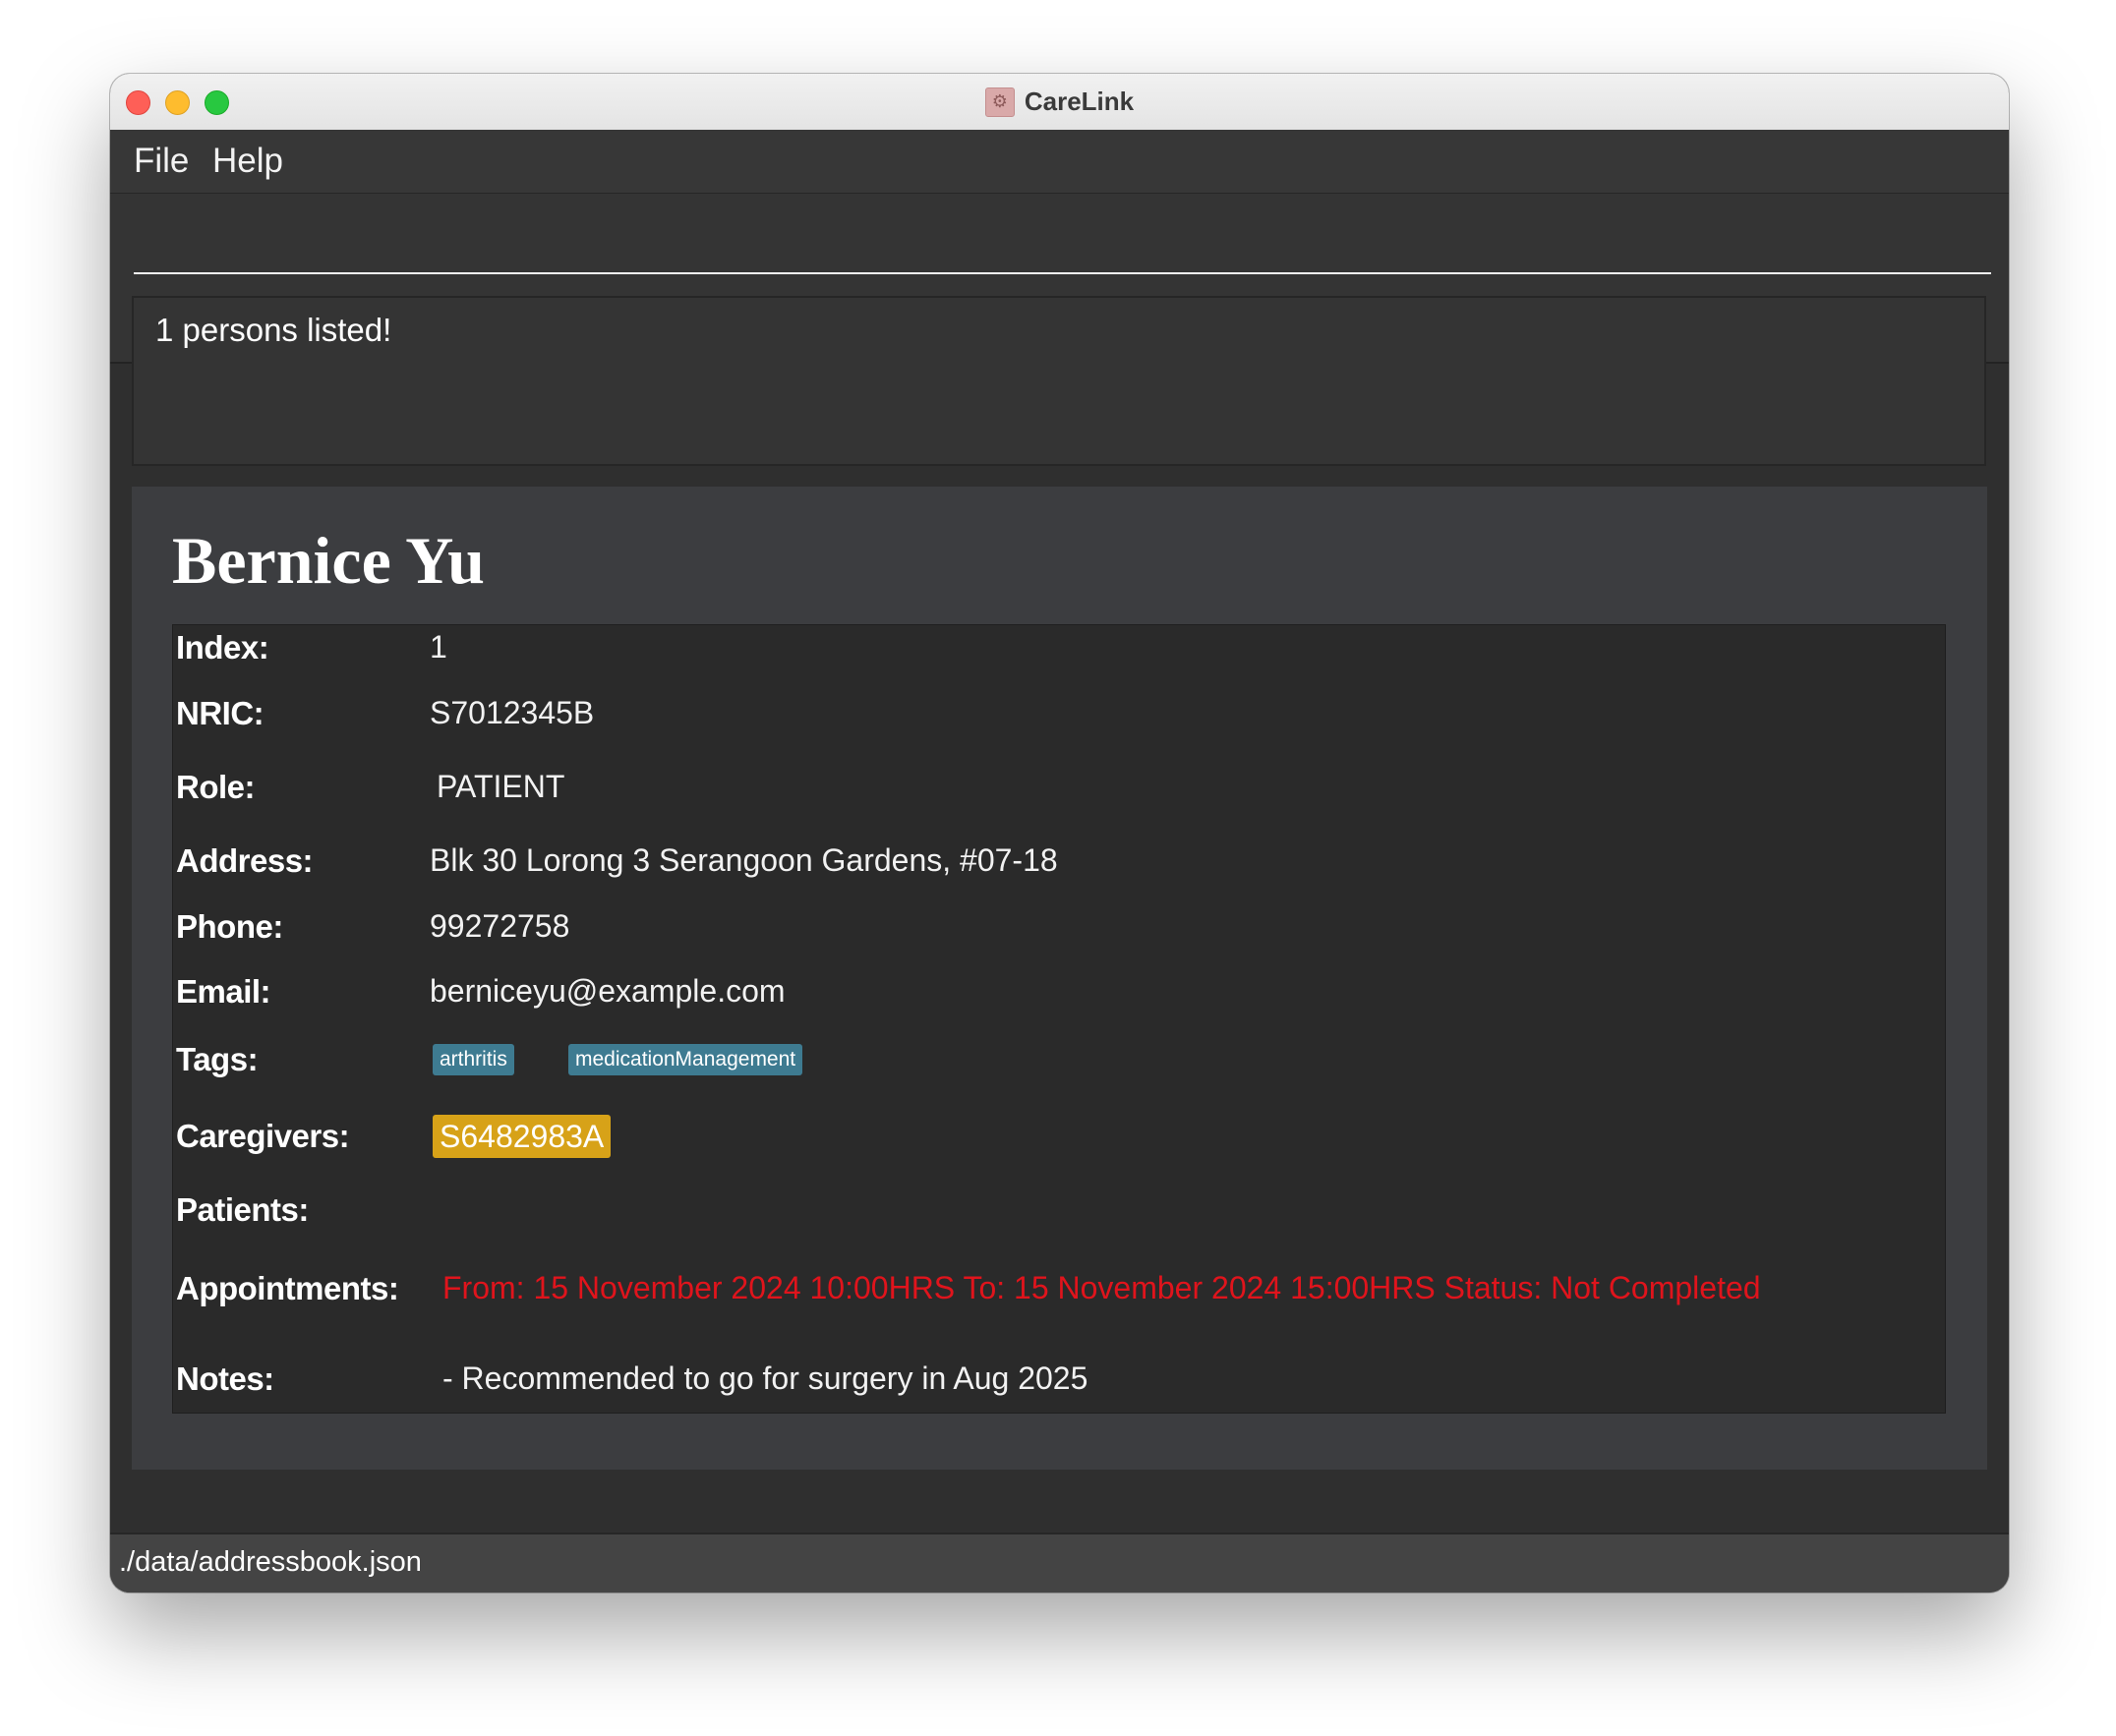 The width and height of the screenshot is (2116, 1736). I want to click on tag-chip: arthritis, so click(473, 1059).